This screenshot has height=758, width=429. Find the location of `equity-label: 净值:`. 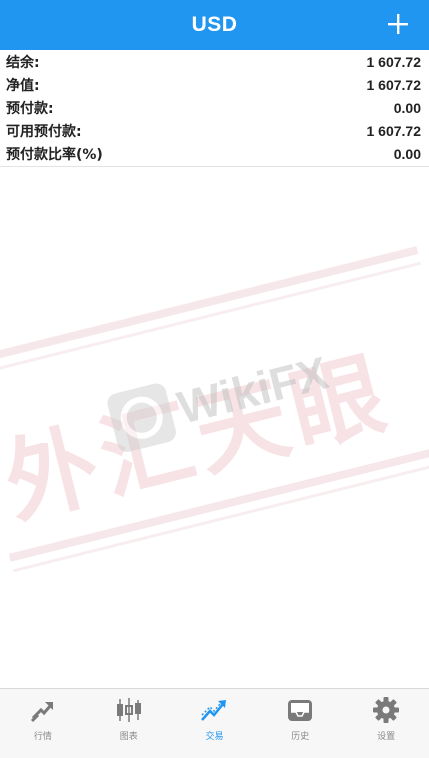

equity-label: 净值: is located at coordinates (23, 85).